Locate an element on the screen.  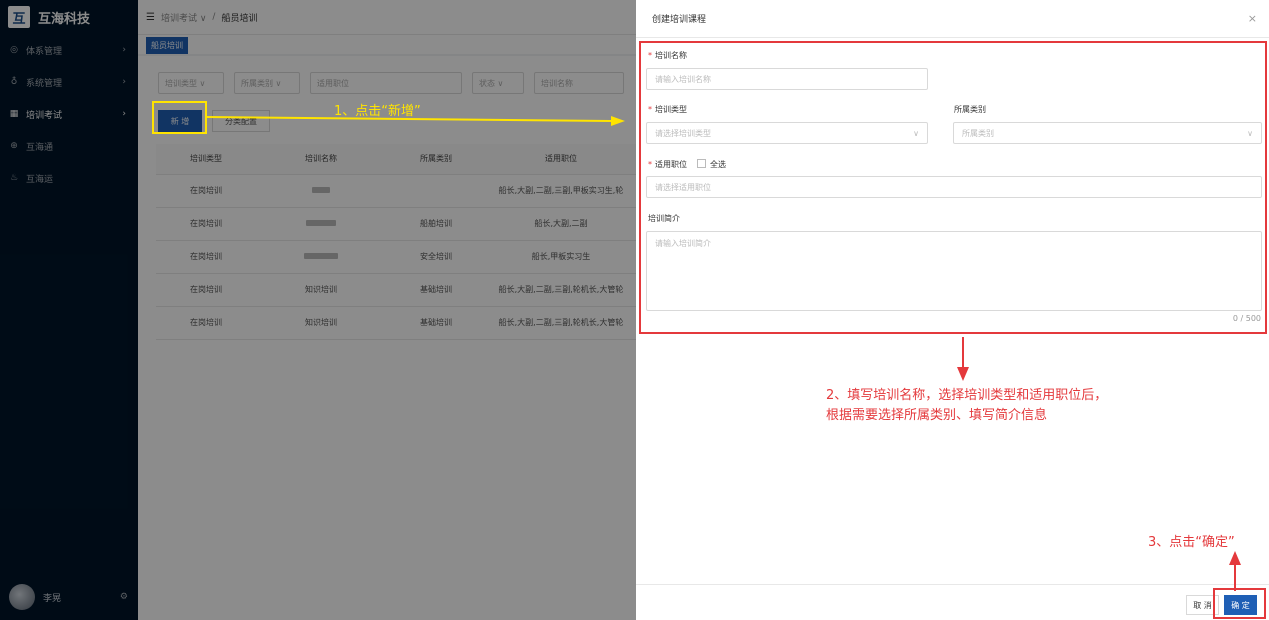
close-icon: × is located at coordinates (1252, 18).